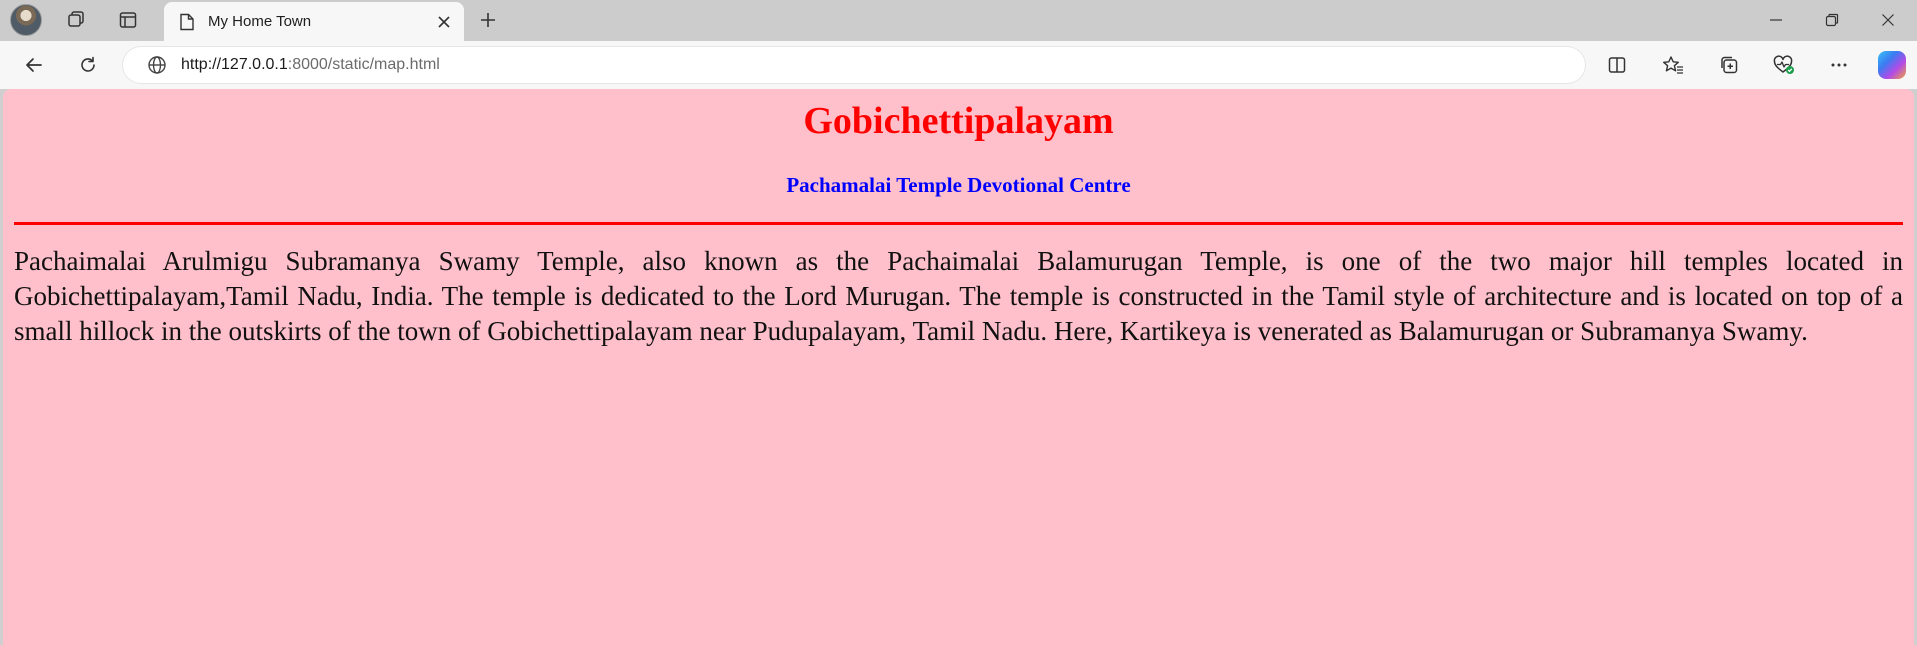 The image size is (1917, 645). I want to click on settings-more-button, so click(1839, 65).